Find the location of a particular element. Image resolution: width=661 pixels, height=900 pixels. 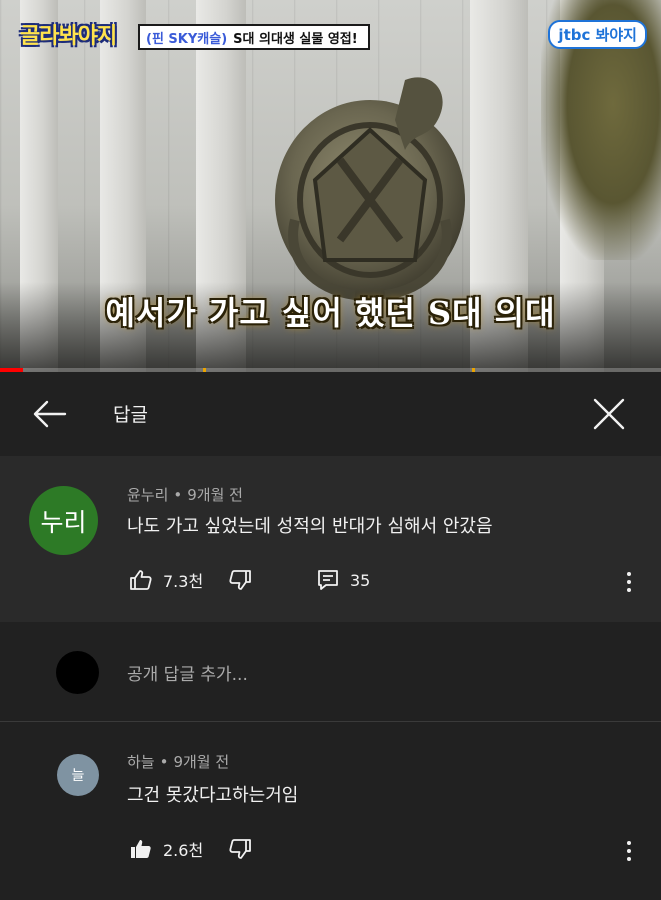

avatar: 누리 is located at coordinates (63, 520).